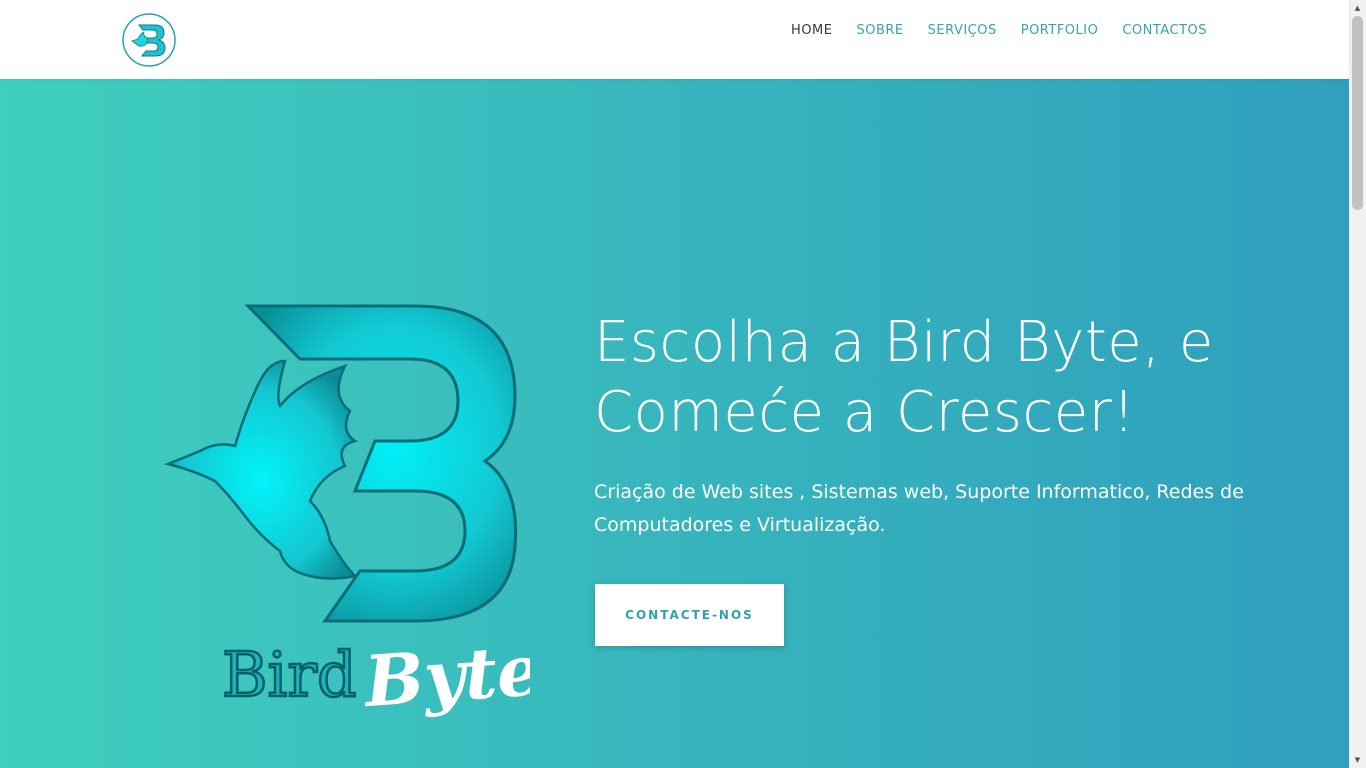 The image size is (1366, 768). Describe the element at coordinates (962, 31) in the screenshot. I see `nav-servicos: SERVIÇOS` at that location.